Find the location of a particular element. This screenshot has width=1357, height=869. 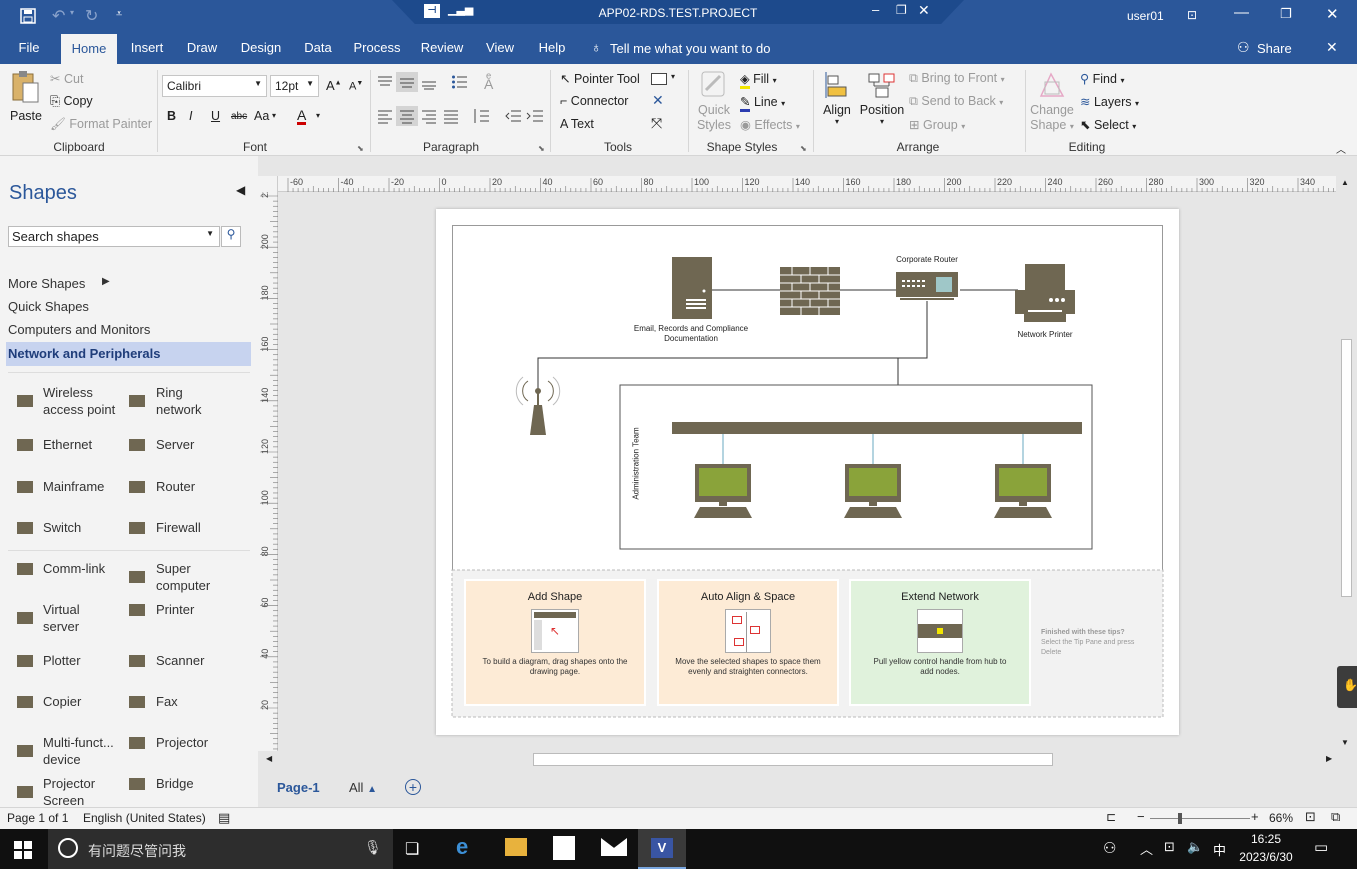

people-icon: ⚇ is located at coordinates (1109, 848).